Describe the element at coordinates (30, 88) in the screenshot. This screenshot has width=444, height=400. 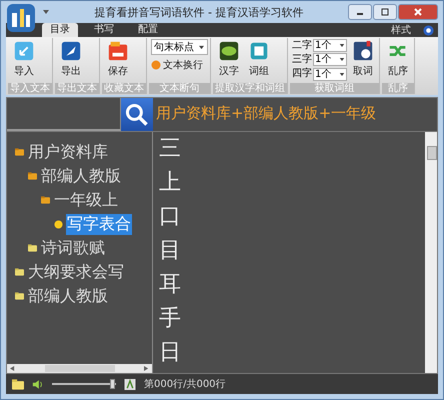
I see `group-label: 导入文本` at that location.